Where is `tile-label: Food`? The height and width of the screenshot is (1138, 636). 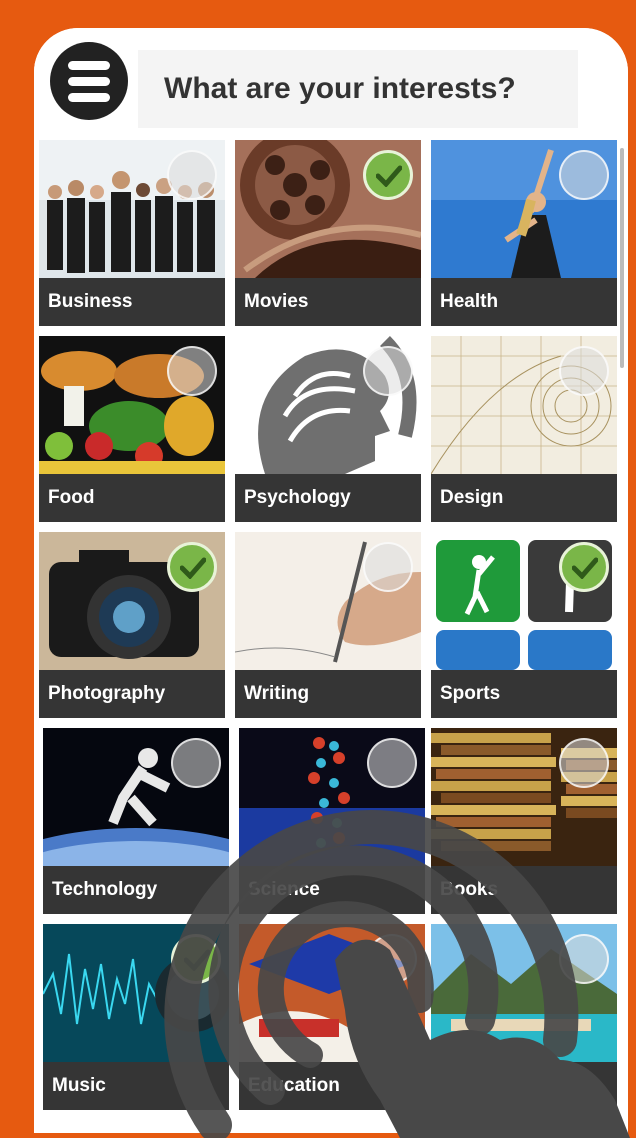
tile-label: Food is located at coordinates (132, 498).